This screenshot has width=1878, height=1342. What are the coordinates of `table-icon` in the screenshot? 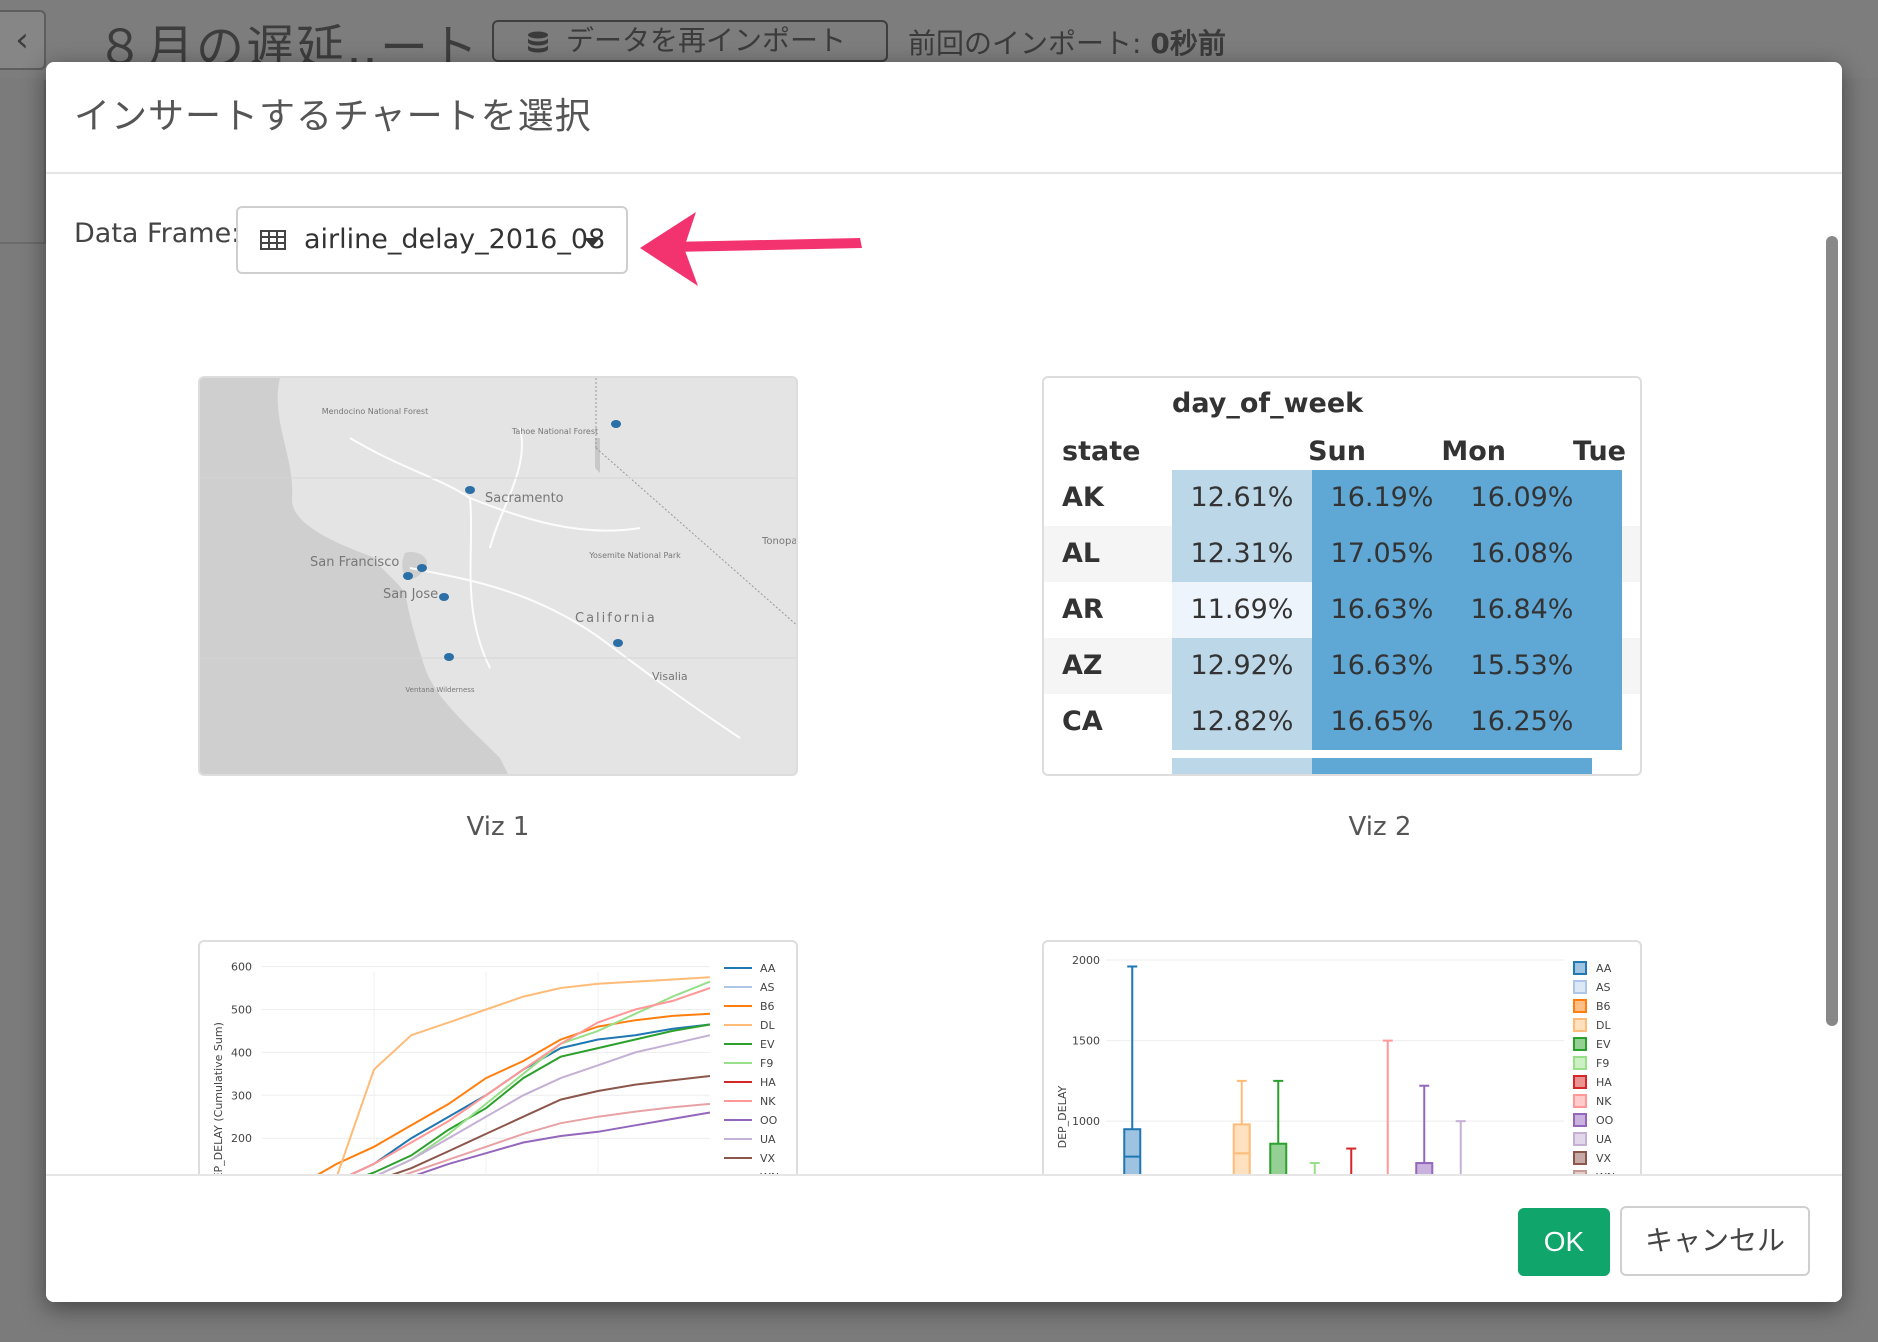 It's located at (273, 240).